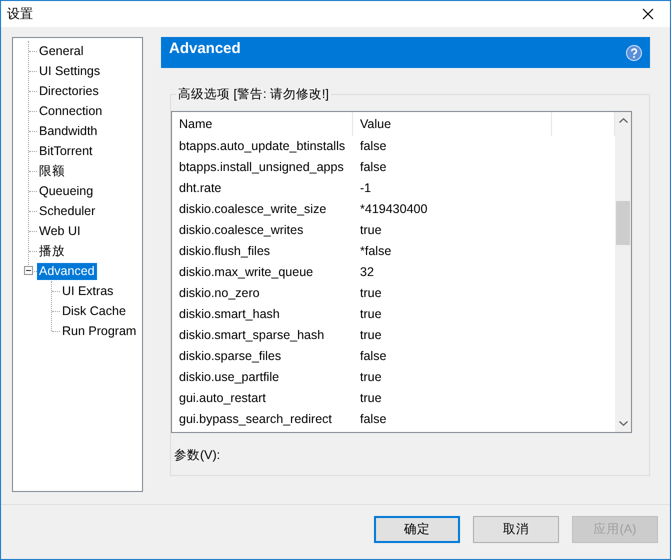  What do you see at coordinates (241, 230) in the screenshot?
I see `table-cell-text: diskio.coalesce_writes` at bounding box center [241, 230].